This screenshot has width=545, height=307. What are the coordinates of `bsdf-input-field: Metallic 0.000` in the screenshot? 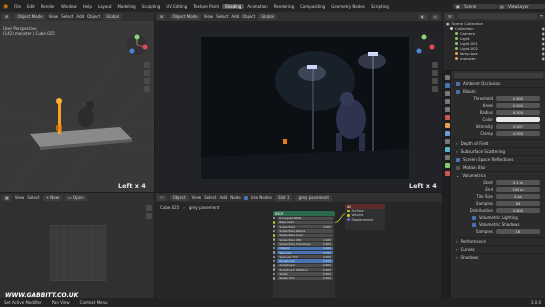 It's located at (305, 248).